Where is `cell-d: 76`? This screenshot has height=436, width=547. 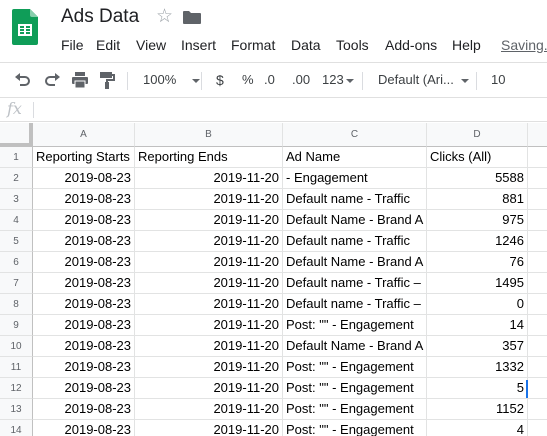
cell-d: 76 is located at coordinates (477, 262).